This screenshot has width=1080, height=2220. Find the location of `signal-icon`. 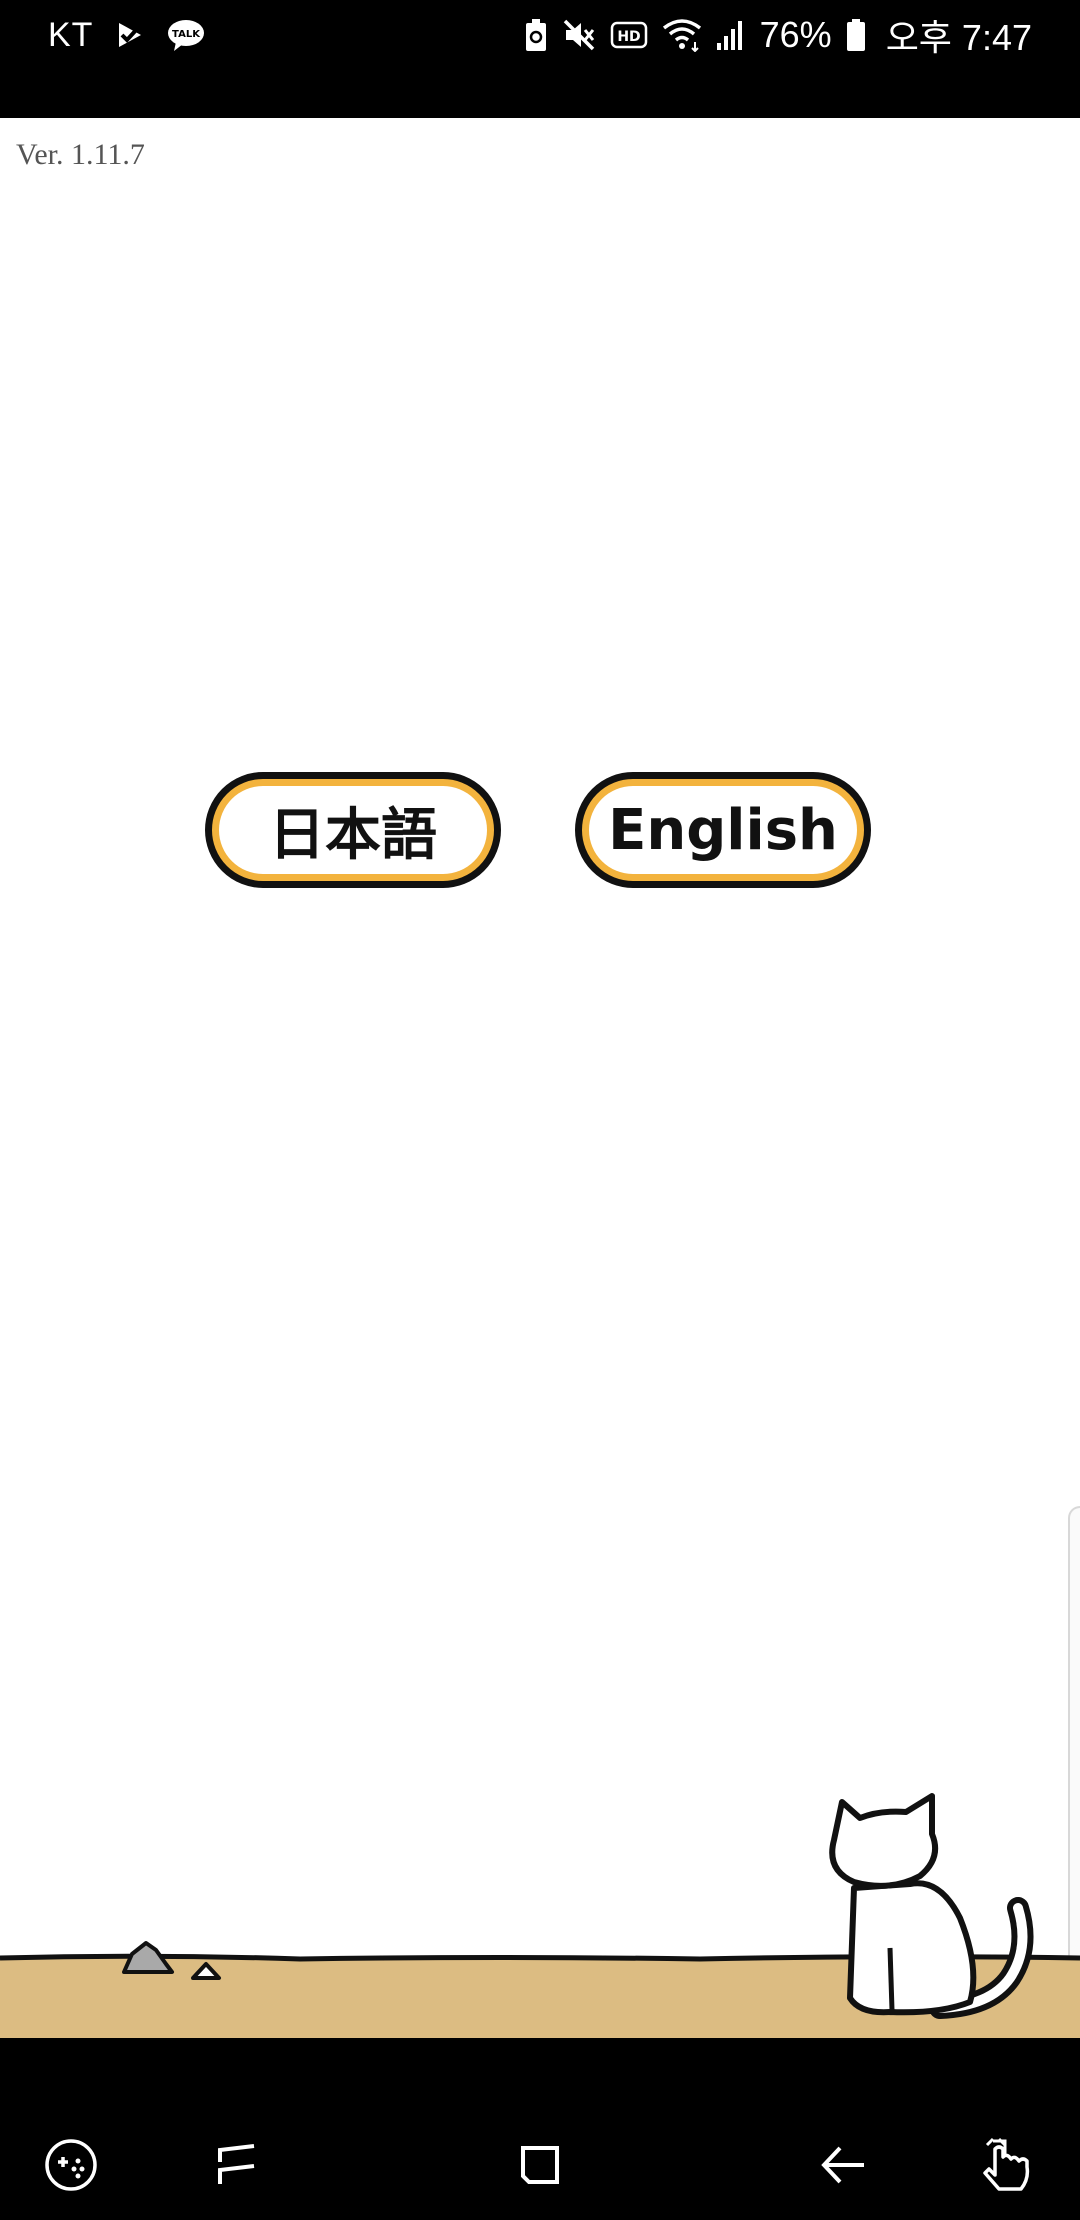

signal-icon is located at coordinates (731, 35).